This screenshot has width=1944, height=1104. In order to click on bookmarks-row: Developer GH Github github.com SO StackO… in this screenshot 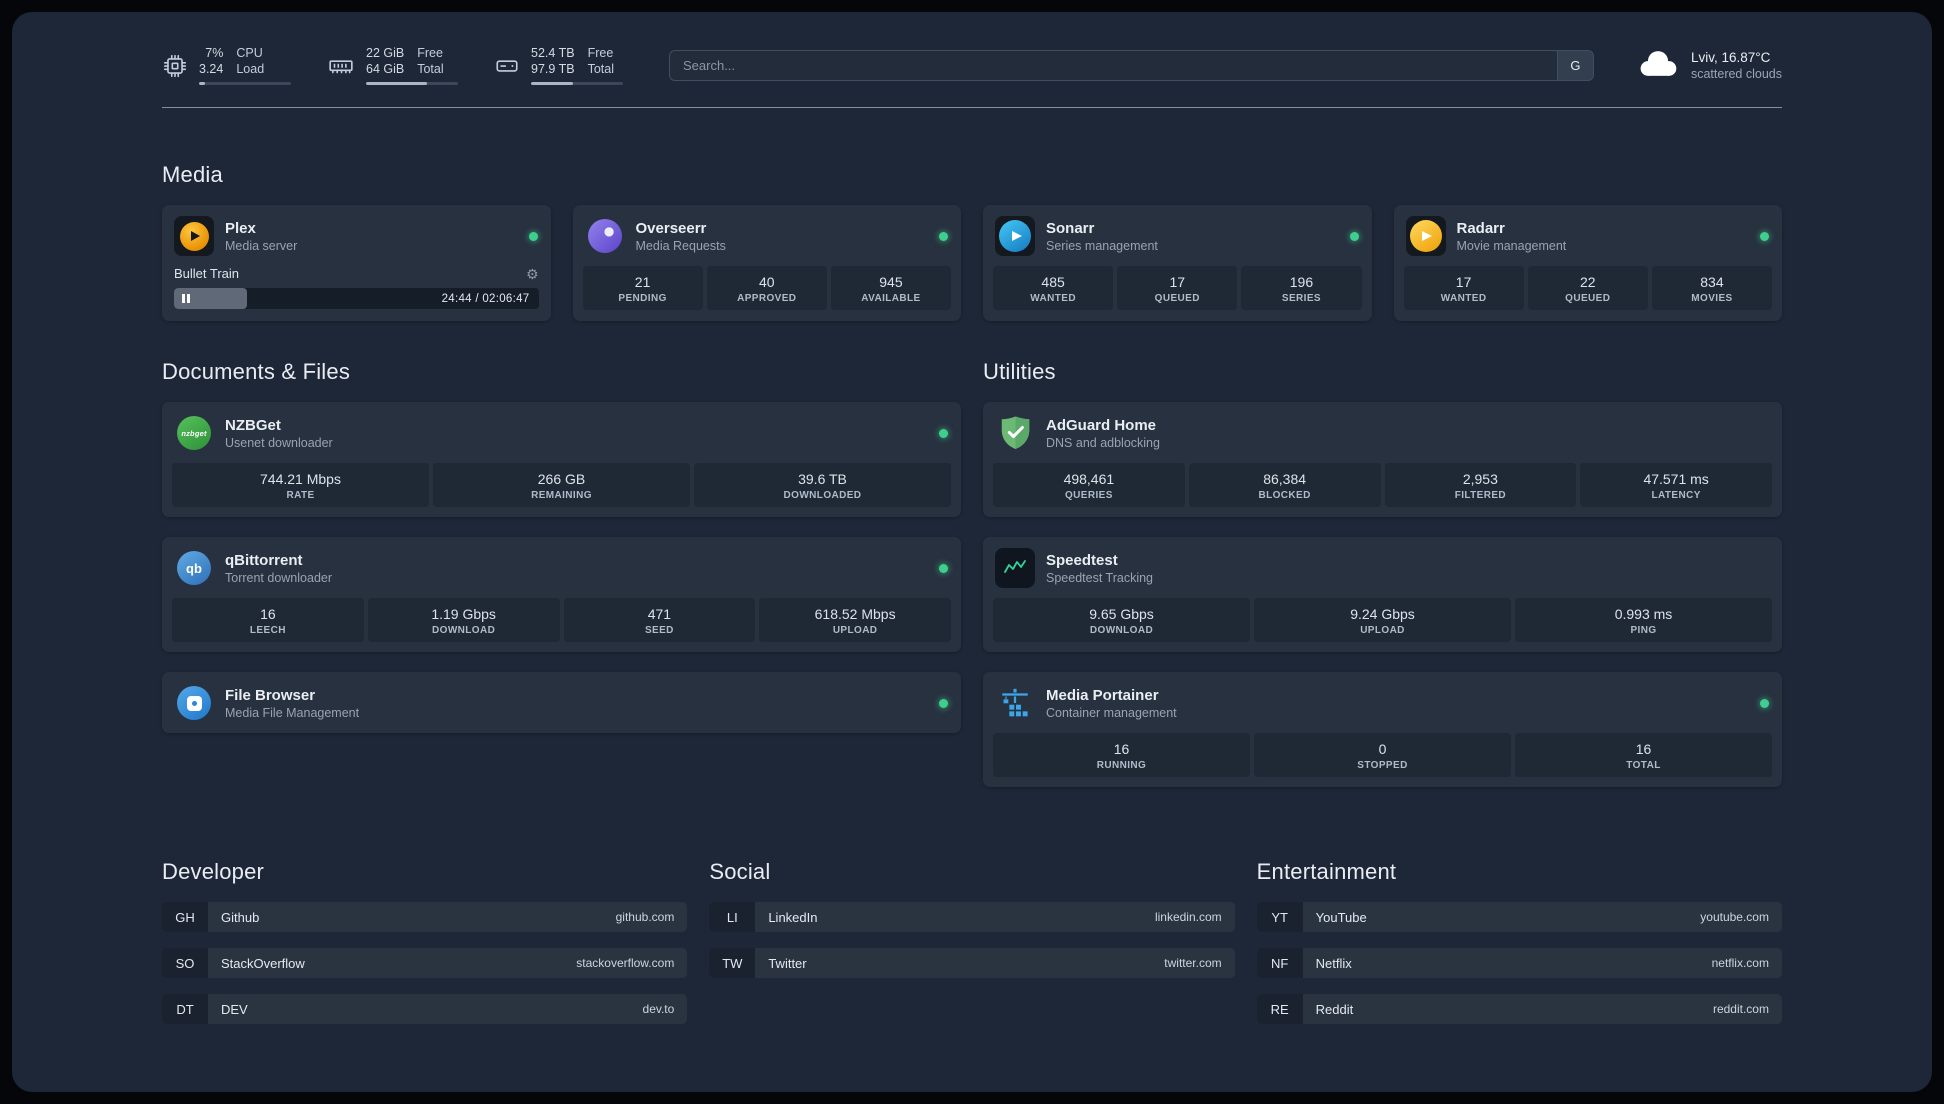, I will do `click(972, 942)`.